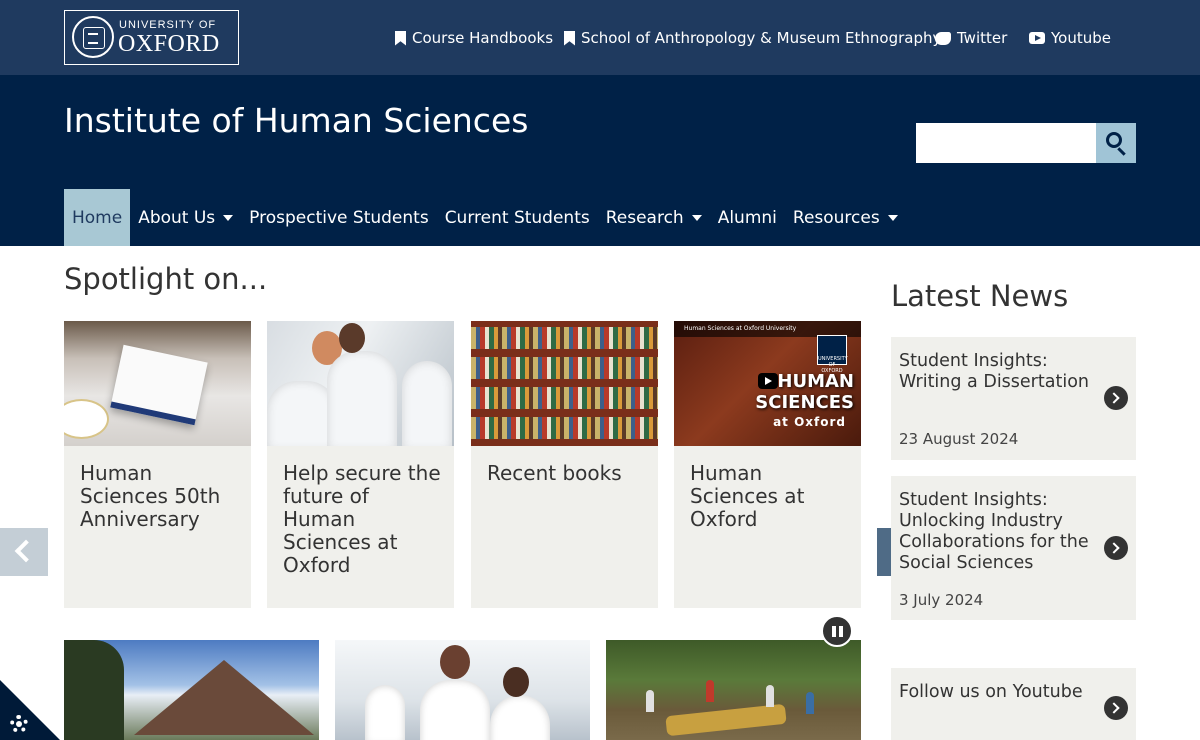 The image size is (1200, 740). What do you see at coordinates (994, 371) in the screenshot?
I see `news-headline: Student Insights: Writing a Dissertation` at bounding box center [994, 371].